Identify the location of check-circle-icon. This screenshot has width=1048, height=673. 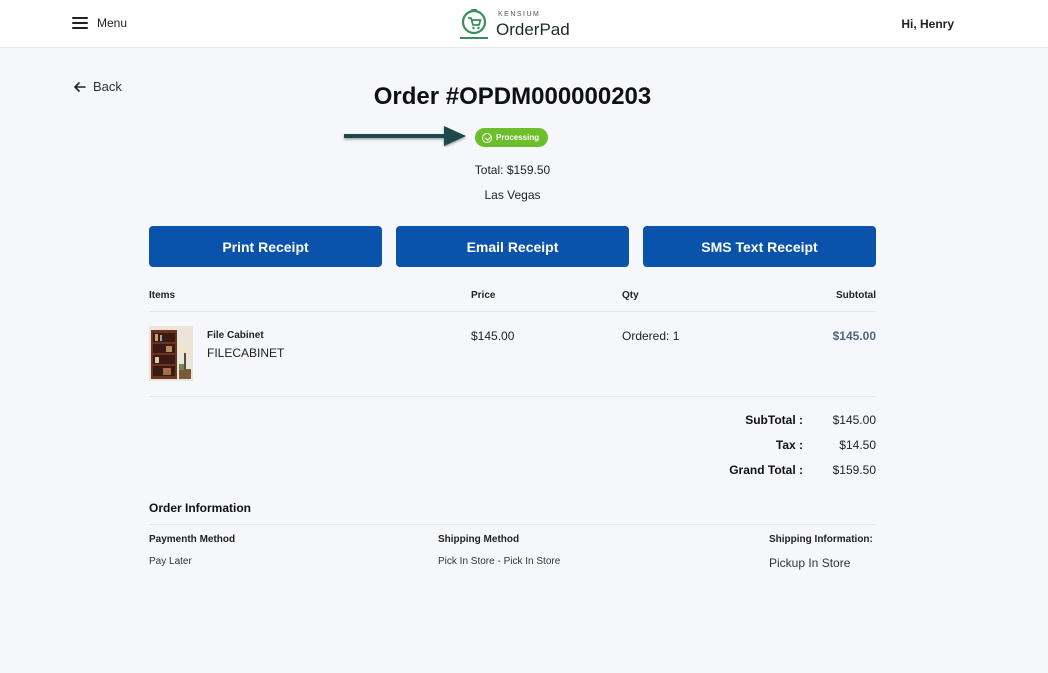
(487, 137).